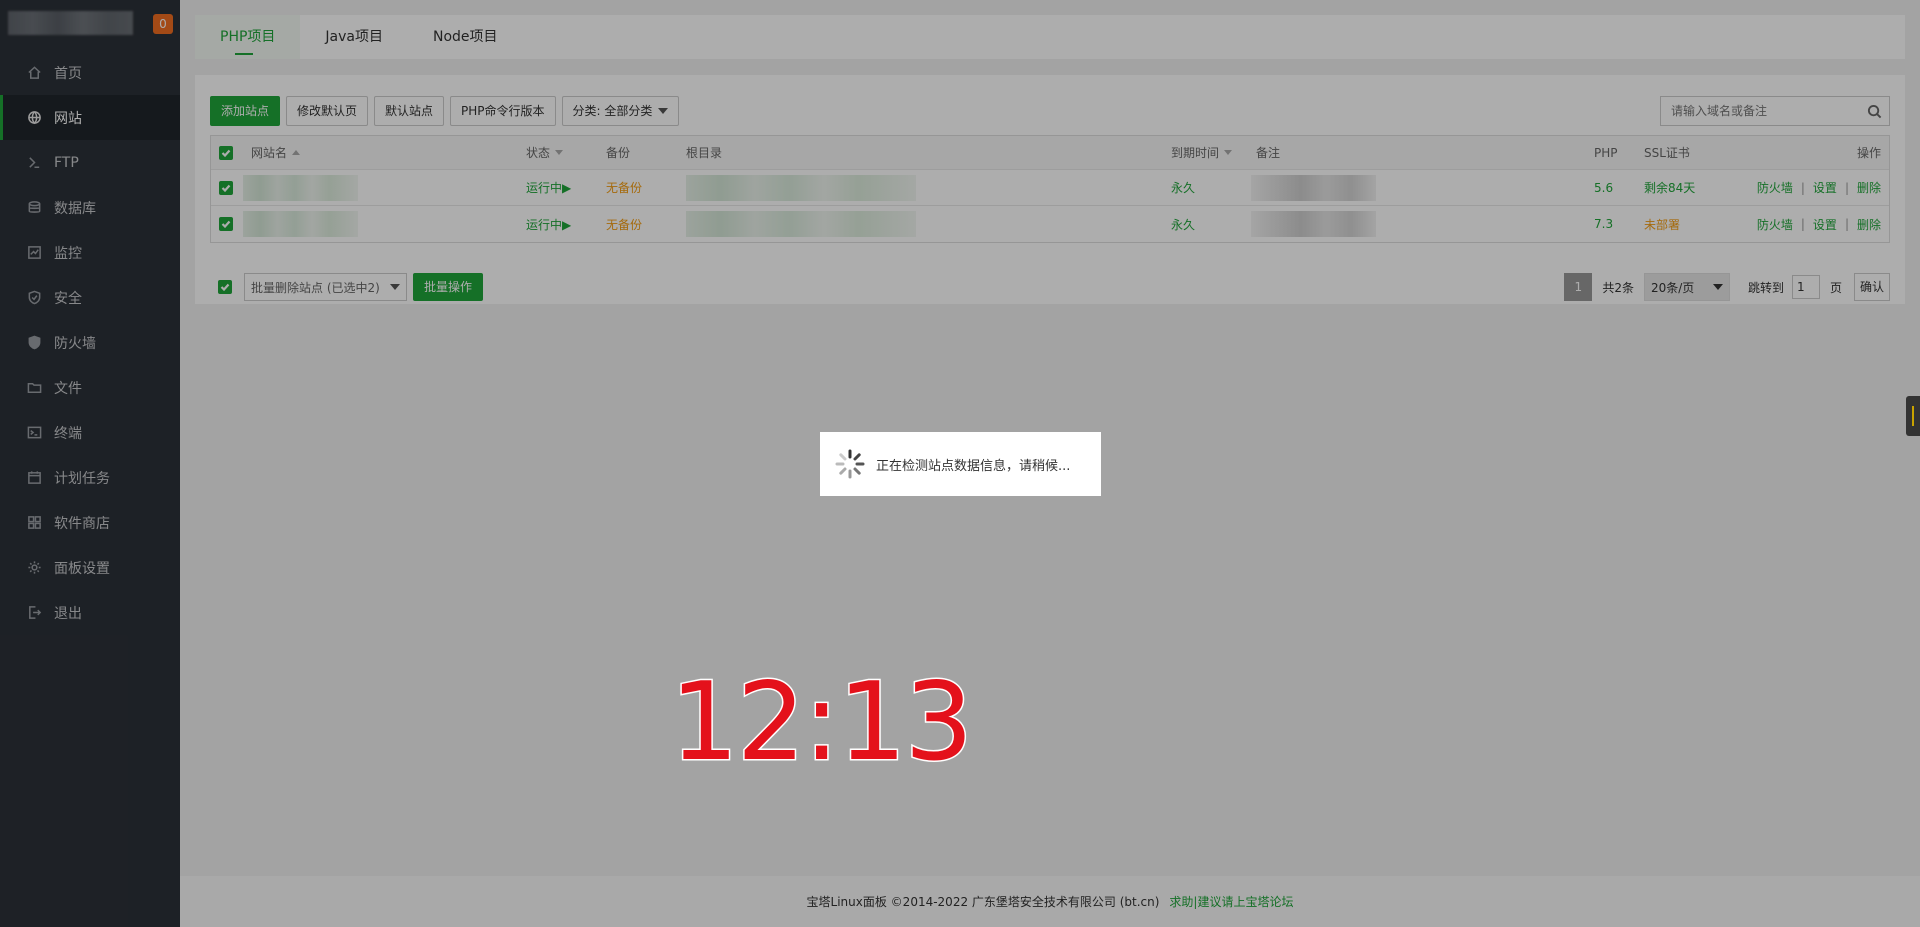 The image size is (1920, 927). Describe the element at coordinates (1913, 416) in the screenshot. I see `side-drawer-handle` at that location.